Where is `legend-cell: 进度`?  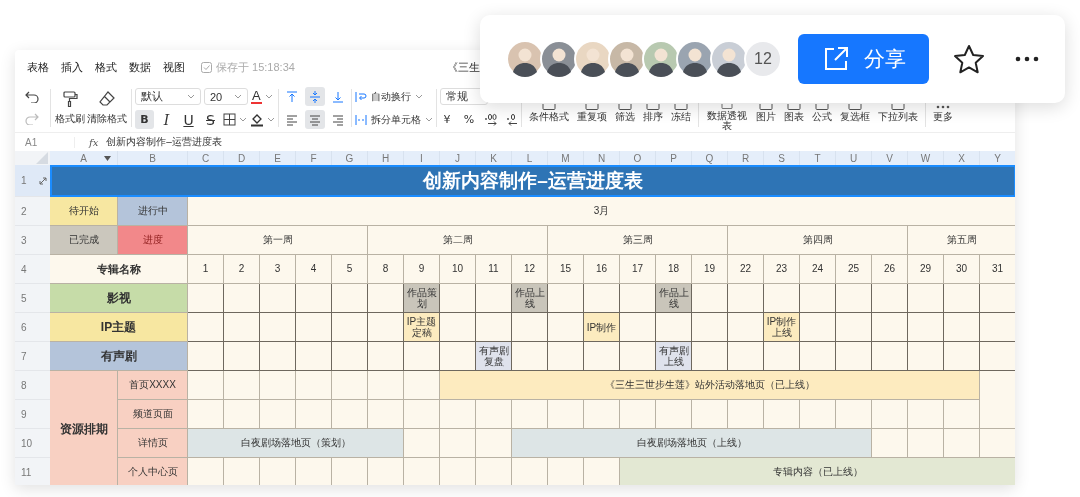 legend-cell: 进度 is located at coordinates (153, 240).